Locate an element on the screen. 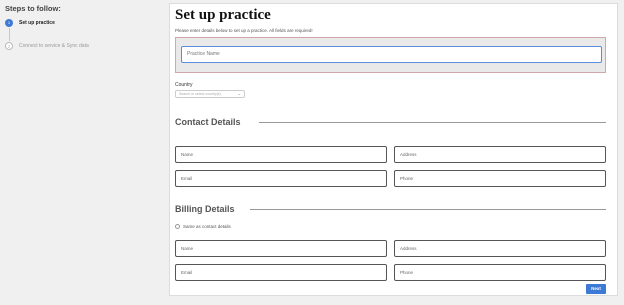 Image resolution: width=624 pixels, height=305 pixels. practice-name-input: Practice Name is located at coordinates (391, 54).